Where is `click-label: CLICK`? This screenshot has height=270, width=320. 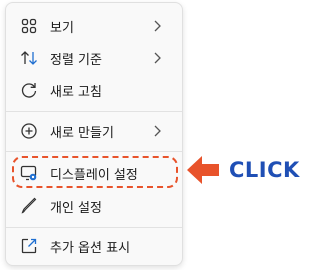 click-label: CLICK is located at coordinates (264, 170).